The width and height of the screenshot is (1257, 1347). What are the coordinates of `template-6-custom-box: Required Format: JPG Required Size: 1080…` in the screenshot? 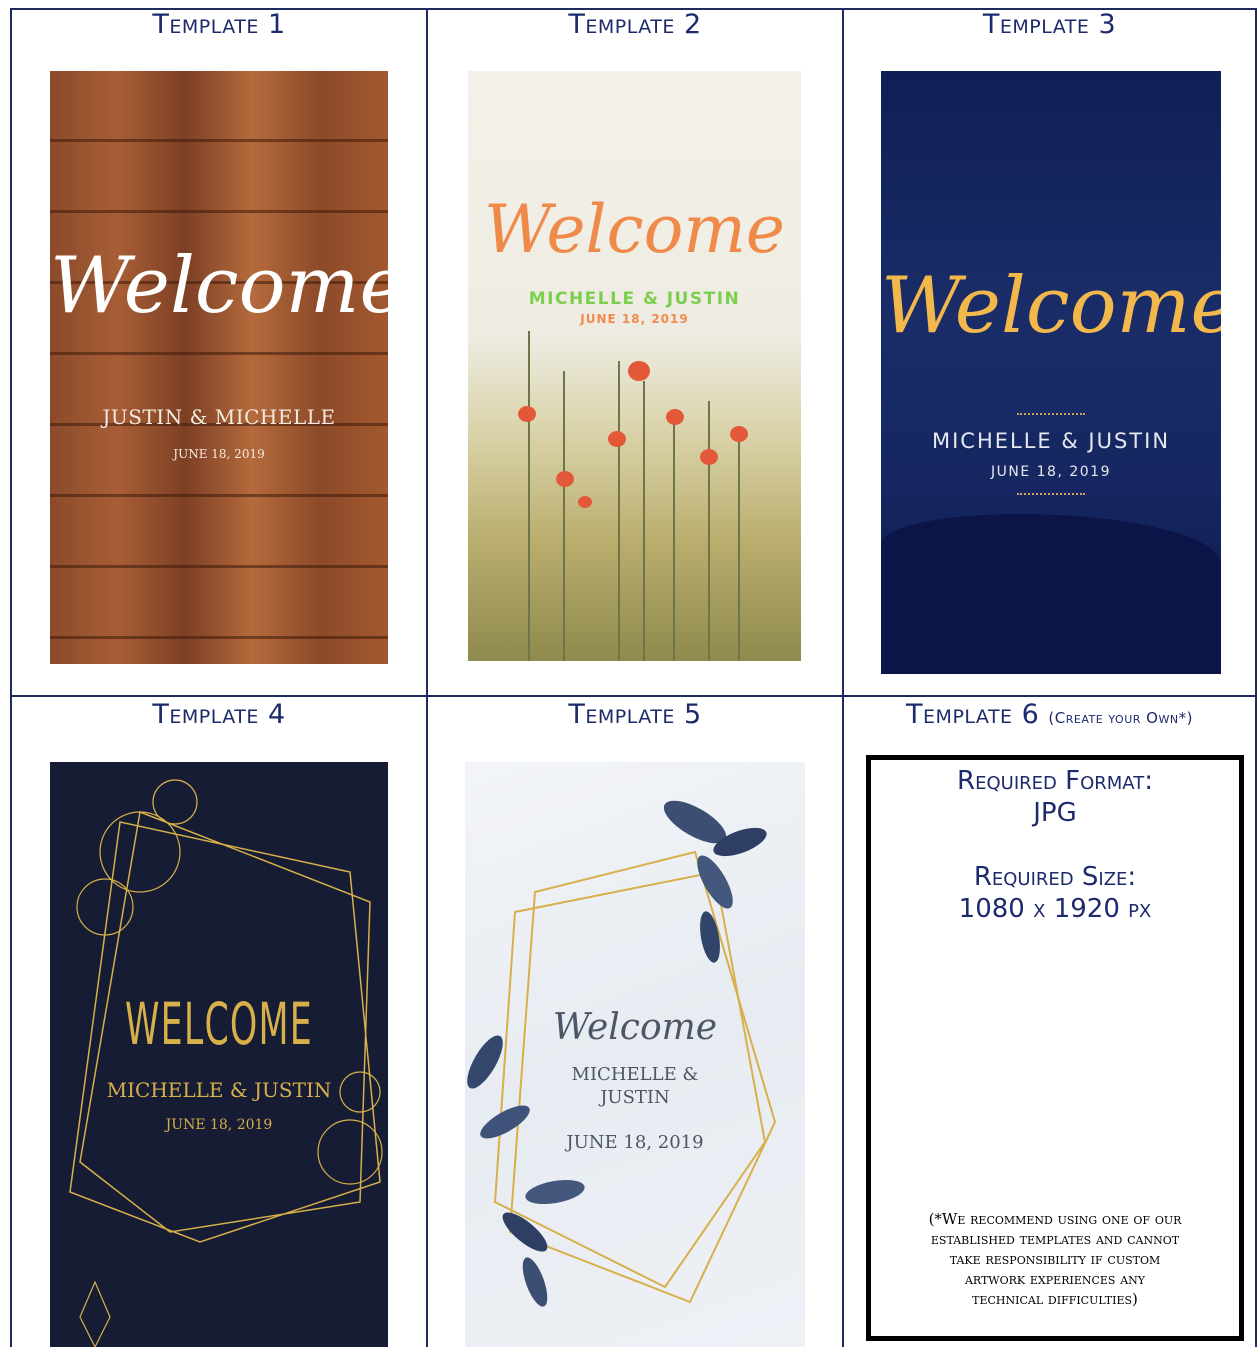 It's located at (1055, 1048).